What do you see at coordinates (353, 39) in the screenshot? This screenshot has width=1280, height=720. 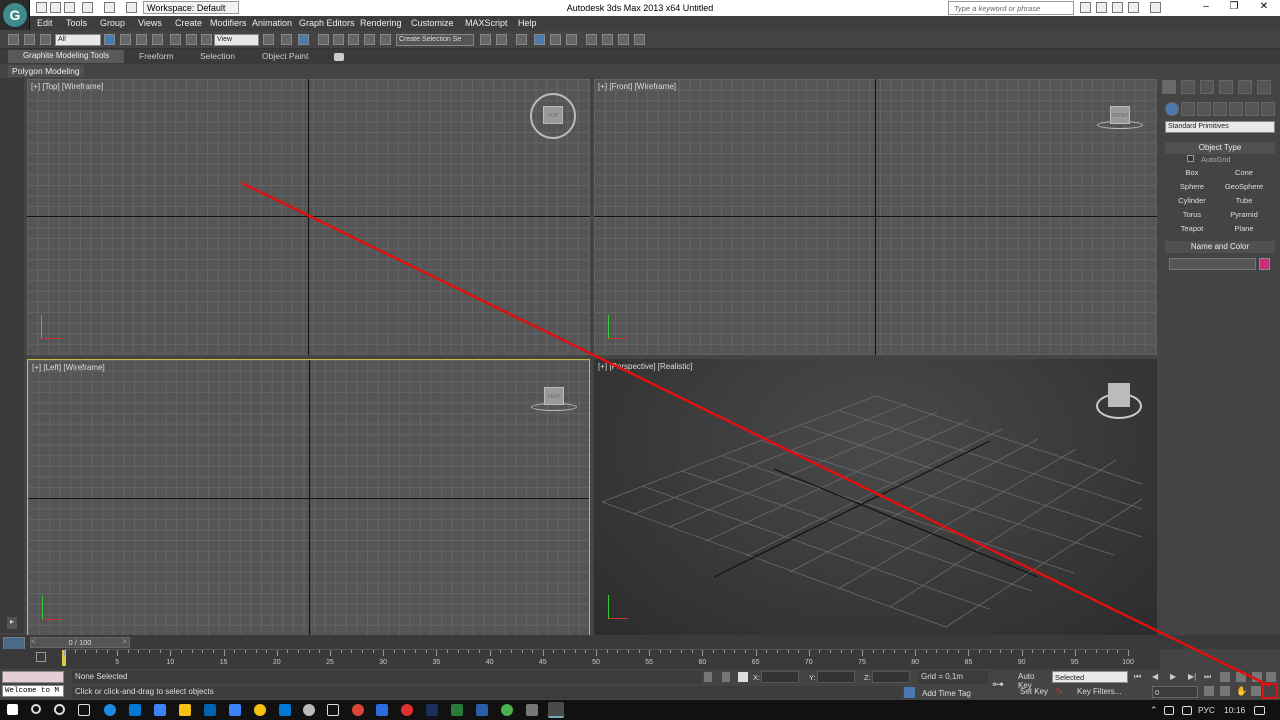 I see `percent-snap-icon` at bounding box center [353, 39].